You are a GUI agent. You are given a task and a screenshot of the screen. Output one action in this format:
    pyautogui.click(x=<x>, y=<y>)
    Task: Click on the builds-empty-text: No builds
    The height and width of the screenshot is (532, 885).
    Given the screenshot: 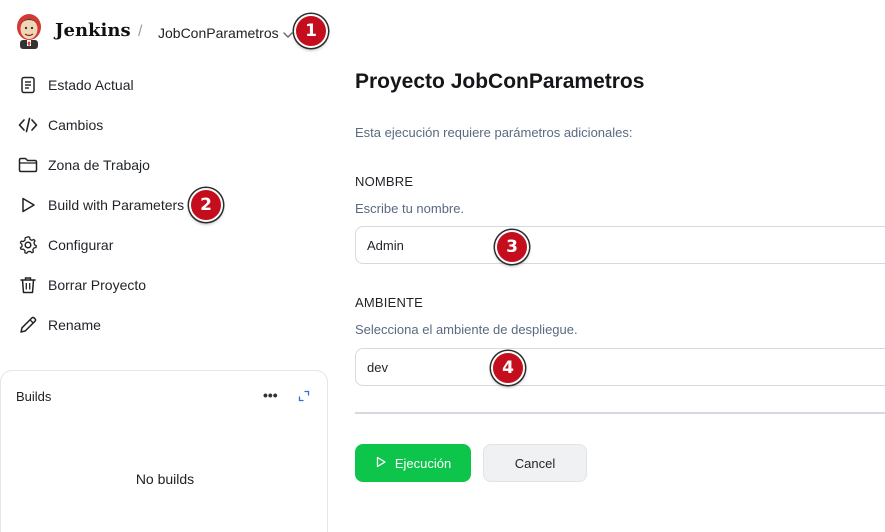 What is the action you would take?
    pyautogui.click(x=165, y=479)
    